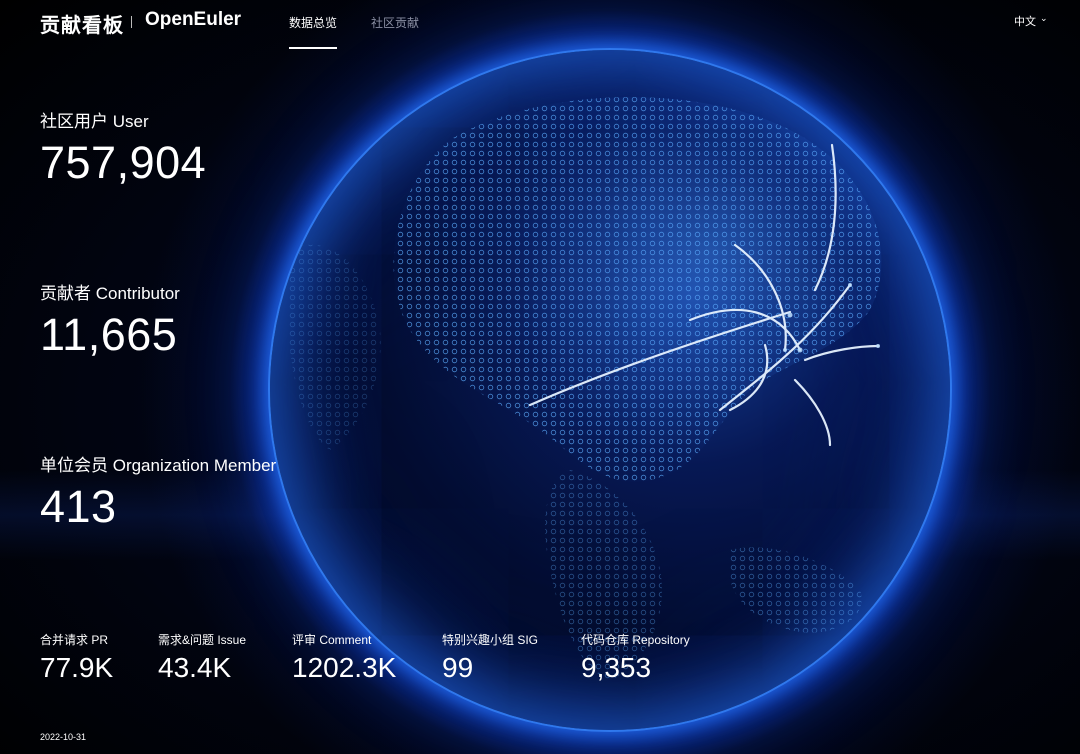  I want to click on metric-label: 代码仓库 Repository, so click(635, 640).